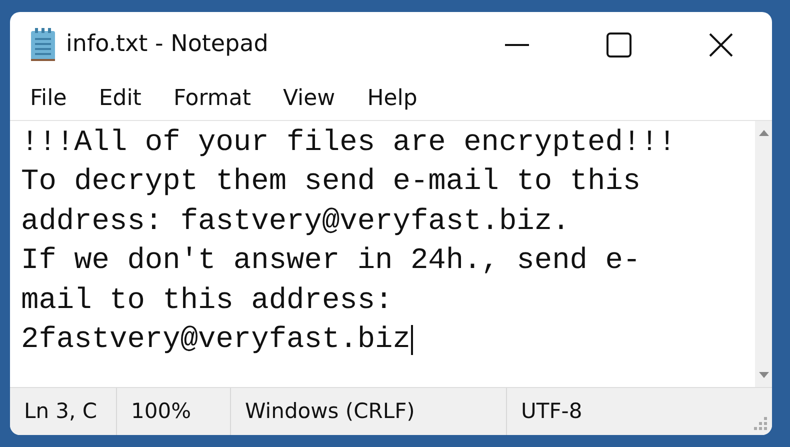 The height and width of the screenshot is (447, 790). What do you see at coordinates (295, 221) in the screenshot?
I see `text-line: address: fastvery@veryfast.biz.` at bounding box center [295, 221].